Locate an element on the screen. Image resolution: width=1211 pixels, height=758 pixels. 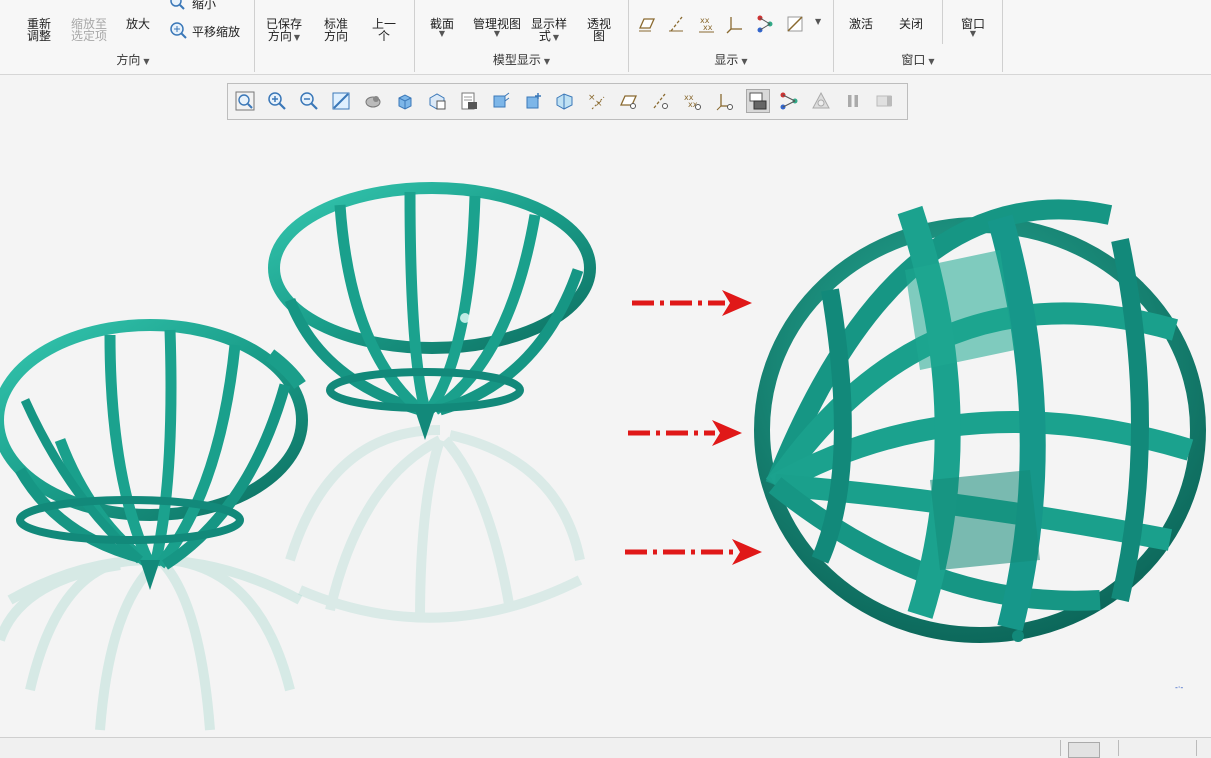
arrow-middle is located at coordinates (685, 433).